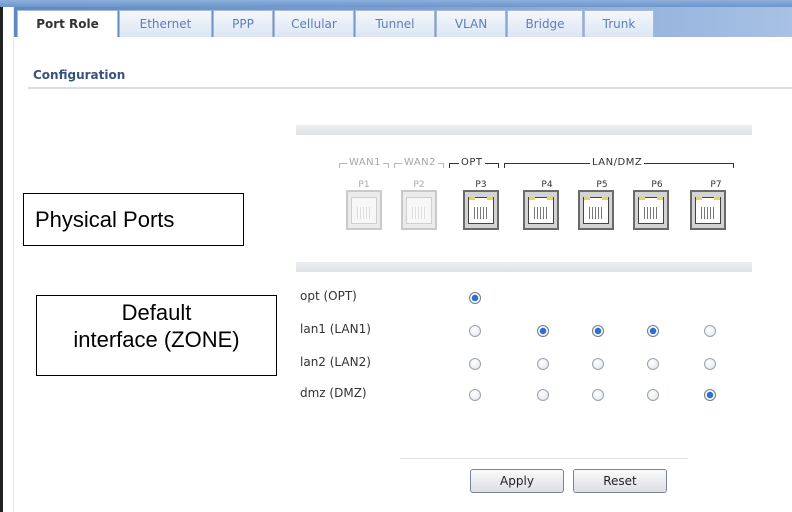  I want to click on tab-port-role: Port Role, so click(67, 24).